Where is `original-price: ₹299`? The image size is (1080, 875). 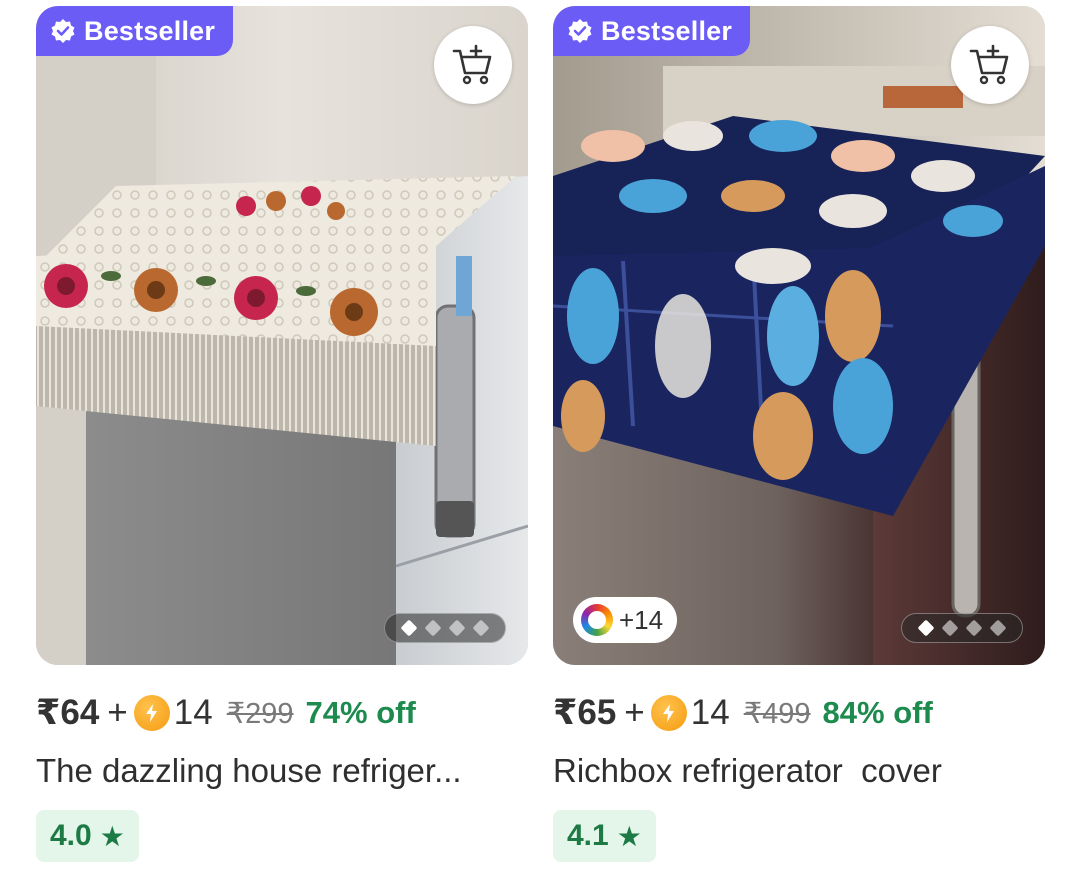
original-price: ₹299 is located at coordinates (260, 713).